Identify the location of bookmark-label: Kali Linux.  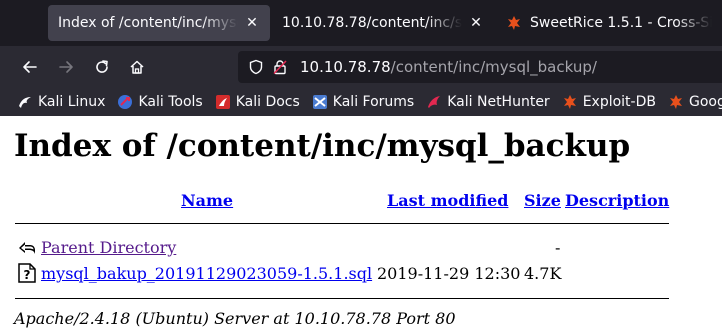
(72, 102).